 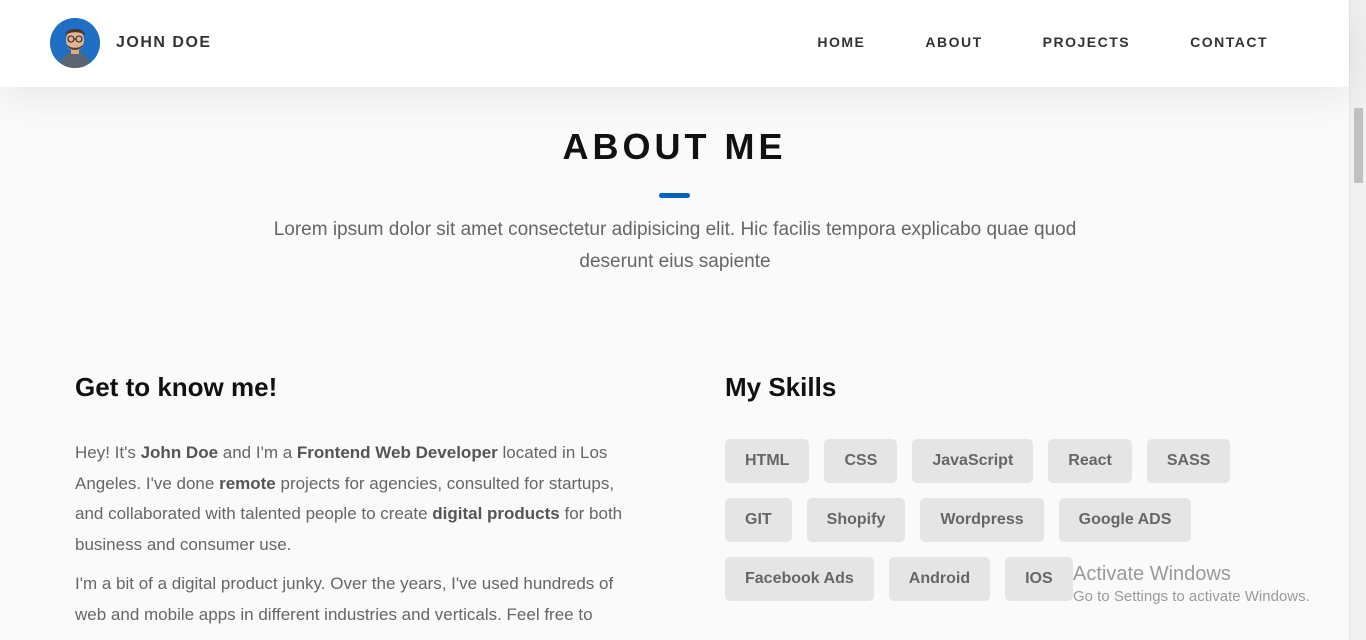 What do you see at coordinates (1191, 596) in the screenshot?
I see `watermark-subtitle: Go to Settings to activate Windows.` at bounding box center [1191, 596].